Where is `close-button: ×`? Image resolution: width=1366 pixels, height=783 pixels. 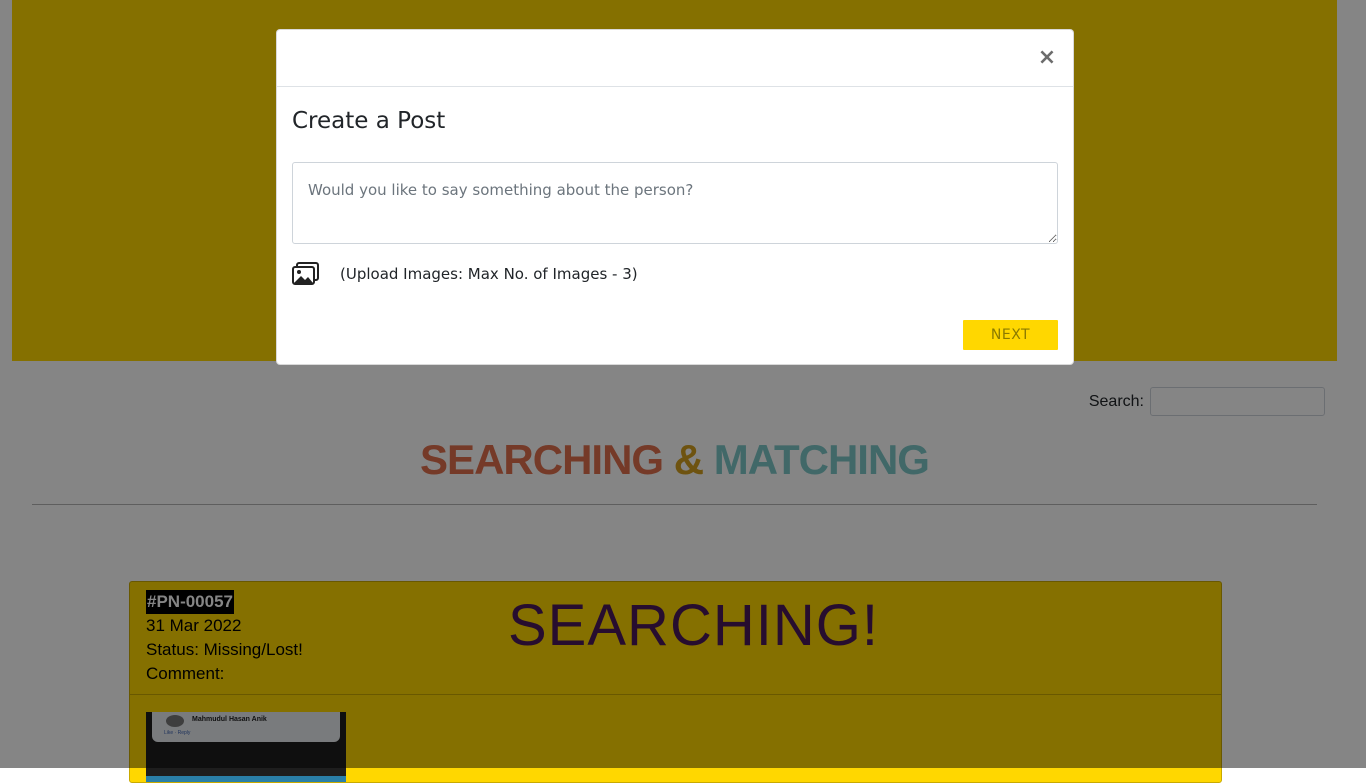
close-button: × is located at coordinates (1047, 58).